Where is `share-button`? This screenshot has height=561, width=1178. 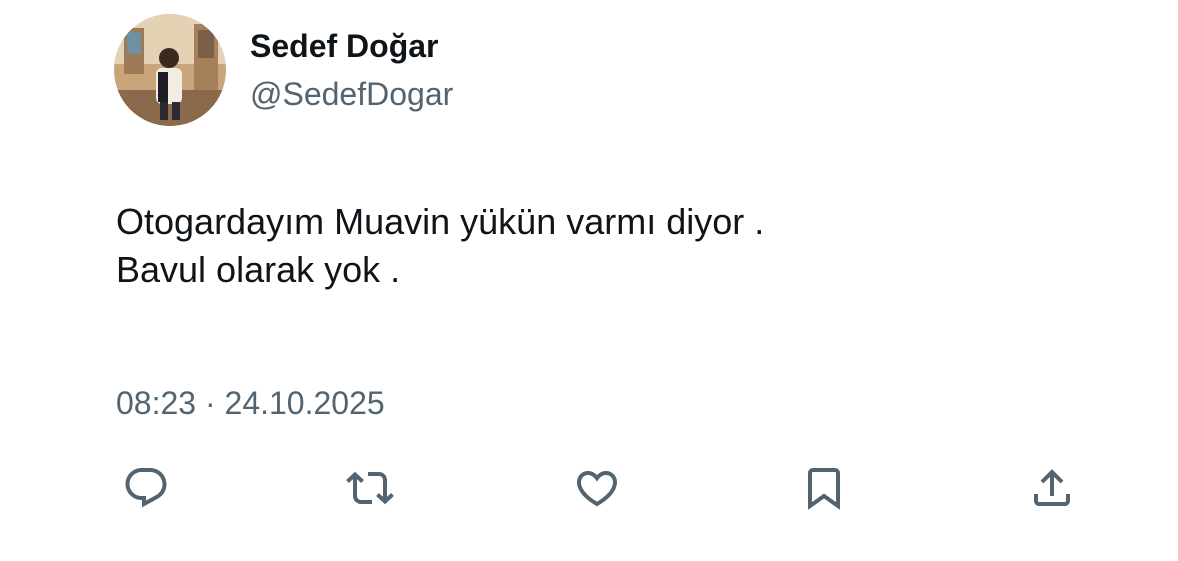 share-button is located at coordinates (1052, 488).